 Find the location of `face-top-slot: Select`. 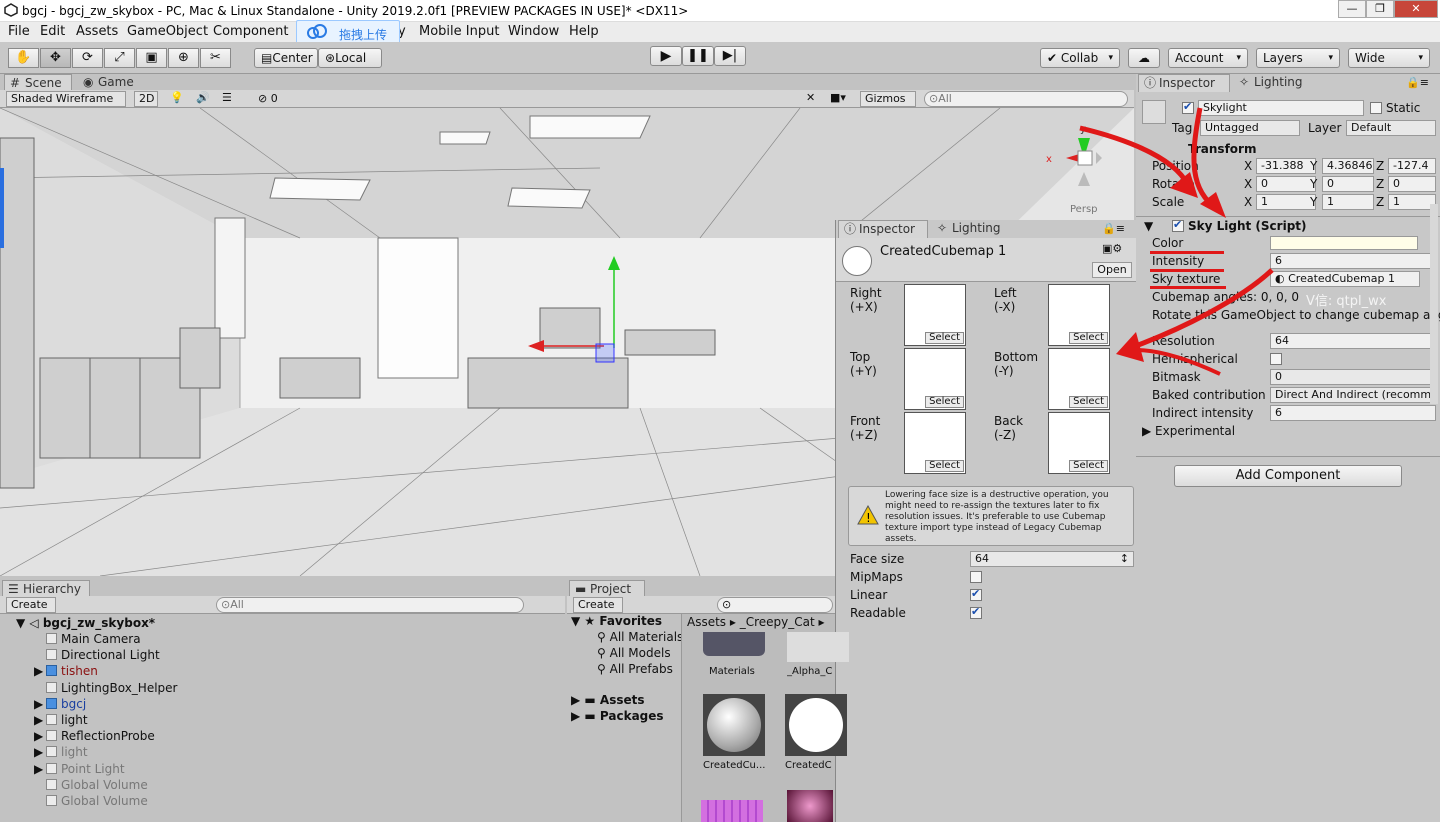

face-top-slot: Select is located at coordinates (935, 379).